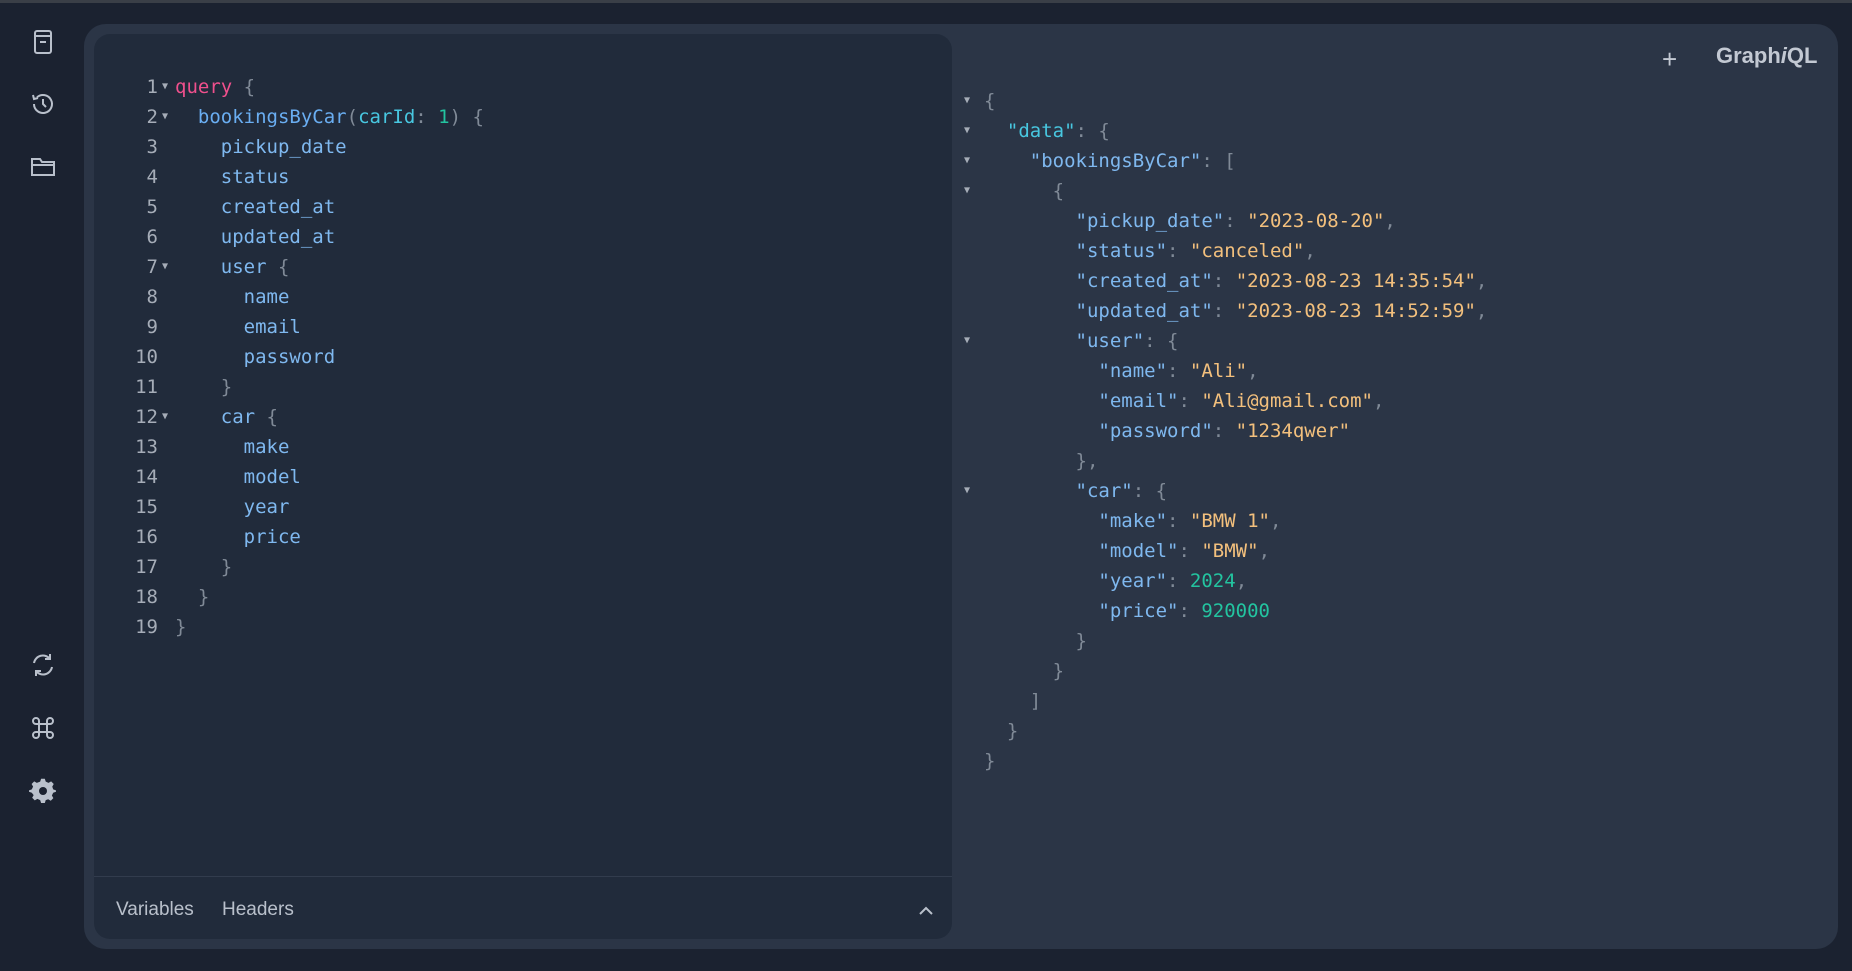  I want to click on json-value: "BMW", so click(1230, 551).